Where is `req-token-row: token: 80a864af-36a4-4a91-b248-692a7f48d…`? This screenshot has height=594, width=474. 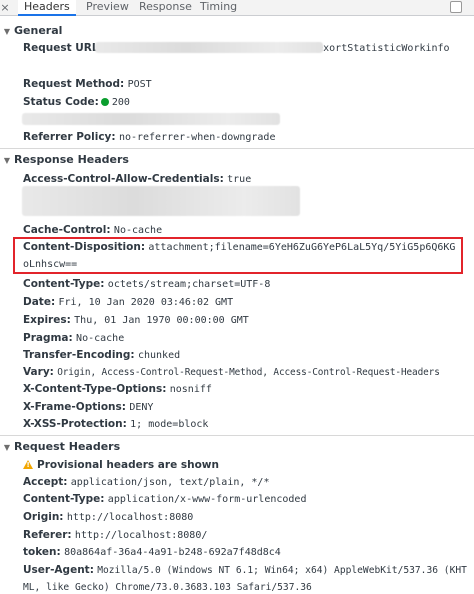
req-token-row: token: 80a864af-36a4-4a91-b248-692a7f48d… is located at coordinates (152, 552).